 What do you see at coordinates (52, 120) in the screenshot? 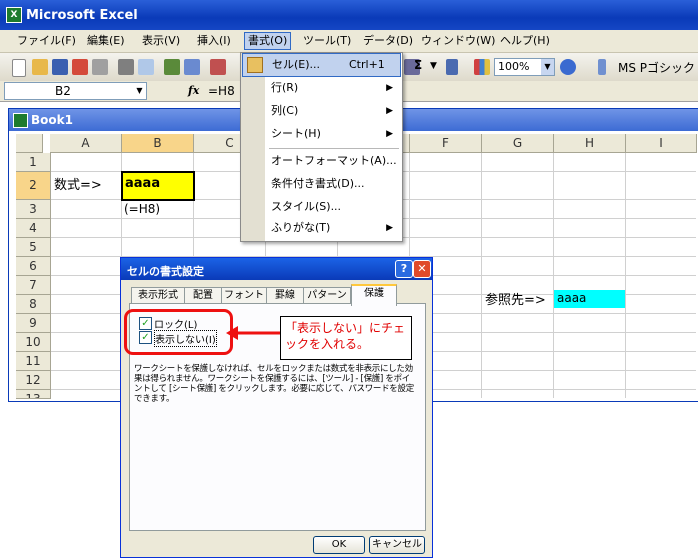
I see `workbook-title: Book1` at bounding box center [52, 120].